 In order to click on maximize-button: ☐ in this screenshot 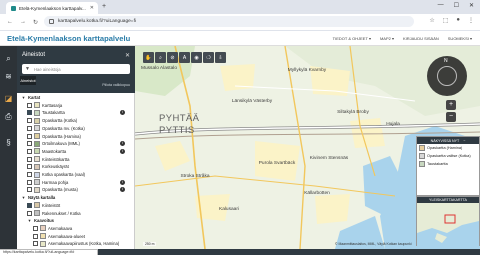, I will do `click(456, 5)`.